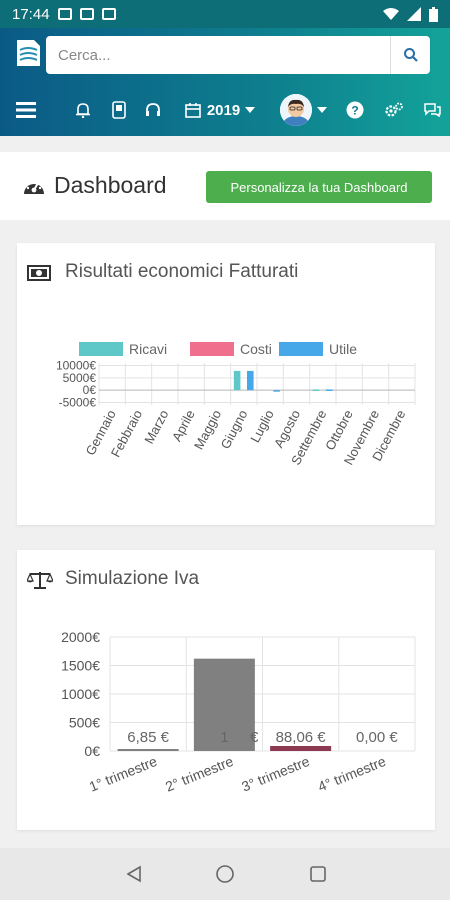 The image size is (450, 900). What do you see at coordinates (132, 578) in the screenshot?
I see `card-title: Simulazione Iva` at bounding box center [132, 578].